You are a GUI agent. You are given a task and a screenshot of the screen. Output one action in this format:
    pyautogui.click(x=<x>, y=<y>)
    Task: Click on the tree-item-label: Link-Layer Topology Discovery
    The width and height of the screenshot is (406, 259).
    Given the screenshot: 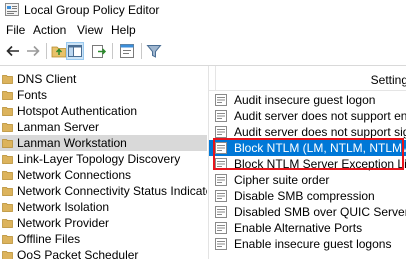 What is the action you would take?
    pyautogui.click(x=99, y=159)
    